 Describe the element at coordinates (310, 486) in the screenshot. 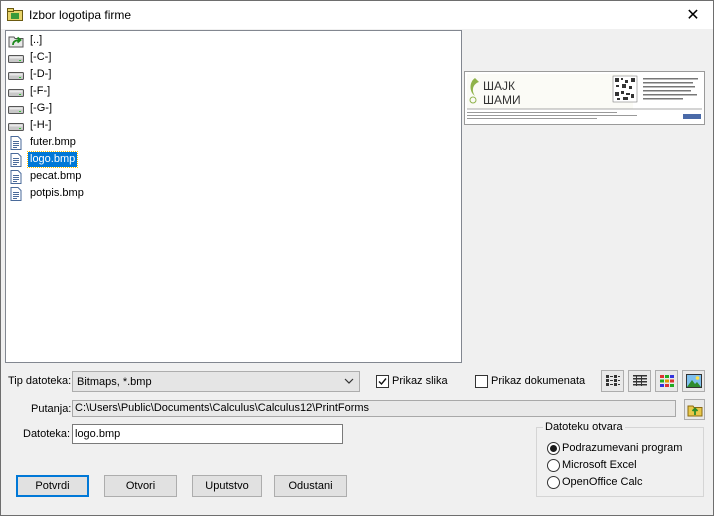

I see `cancel-button: Odustani` at that location.